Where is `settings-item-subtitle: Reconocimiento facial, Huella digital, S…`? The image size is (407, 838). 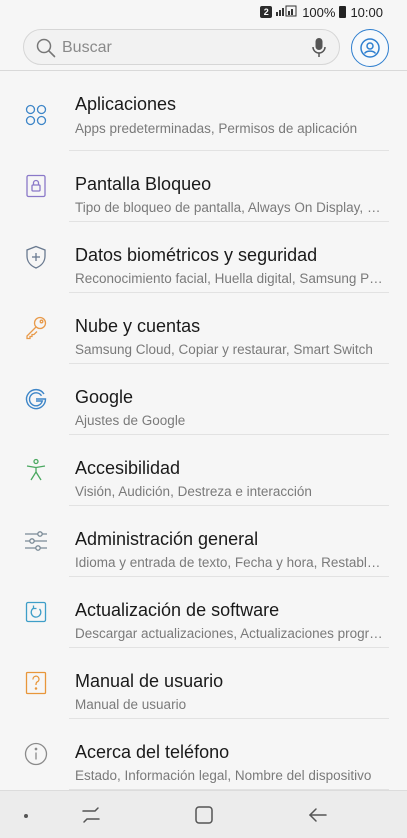 settings-item-subtitle: Reconocimiento facial, Huella digital, S… is located at coordinates (230, 278).